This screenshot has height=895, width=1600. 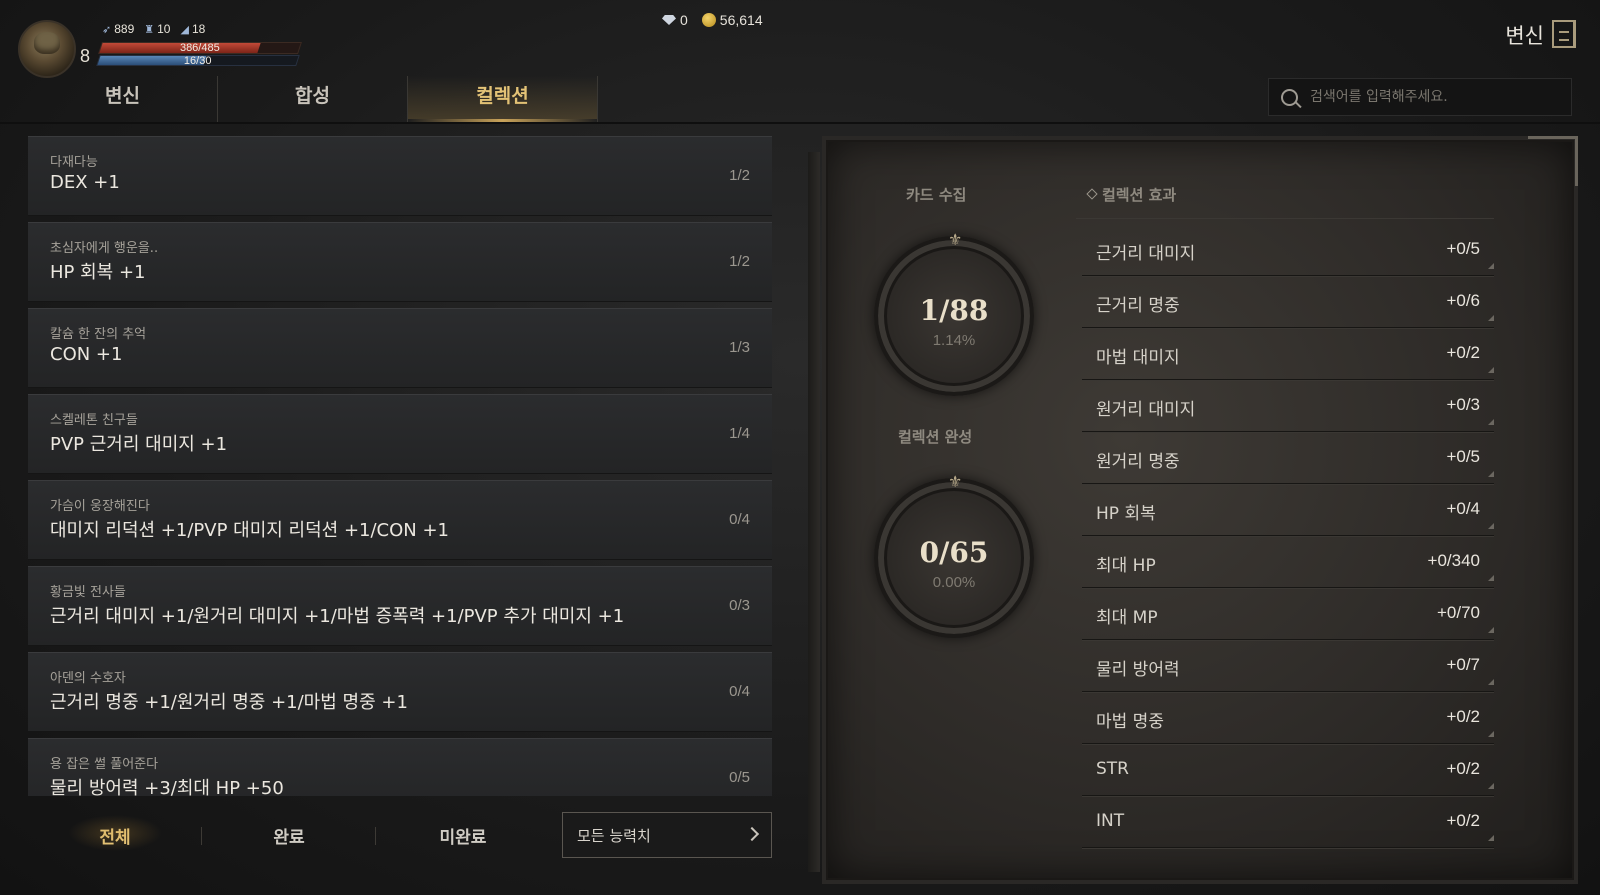 I want to click on card-collect-ring: ⚜ 1/88 1.14%, so click(x=954, y=314).